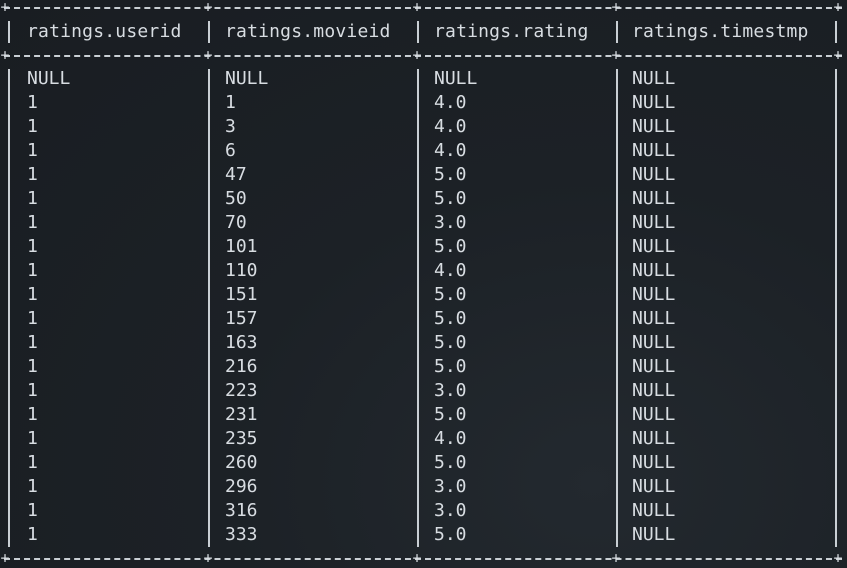 The height and width of the screenshot is (568, 847). Describe the element at coordinates (241, 414) in the screenshot. I see `cell-movieid: 231` at that location.